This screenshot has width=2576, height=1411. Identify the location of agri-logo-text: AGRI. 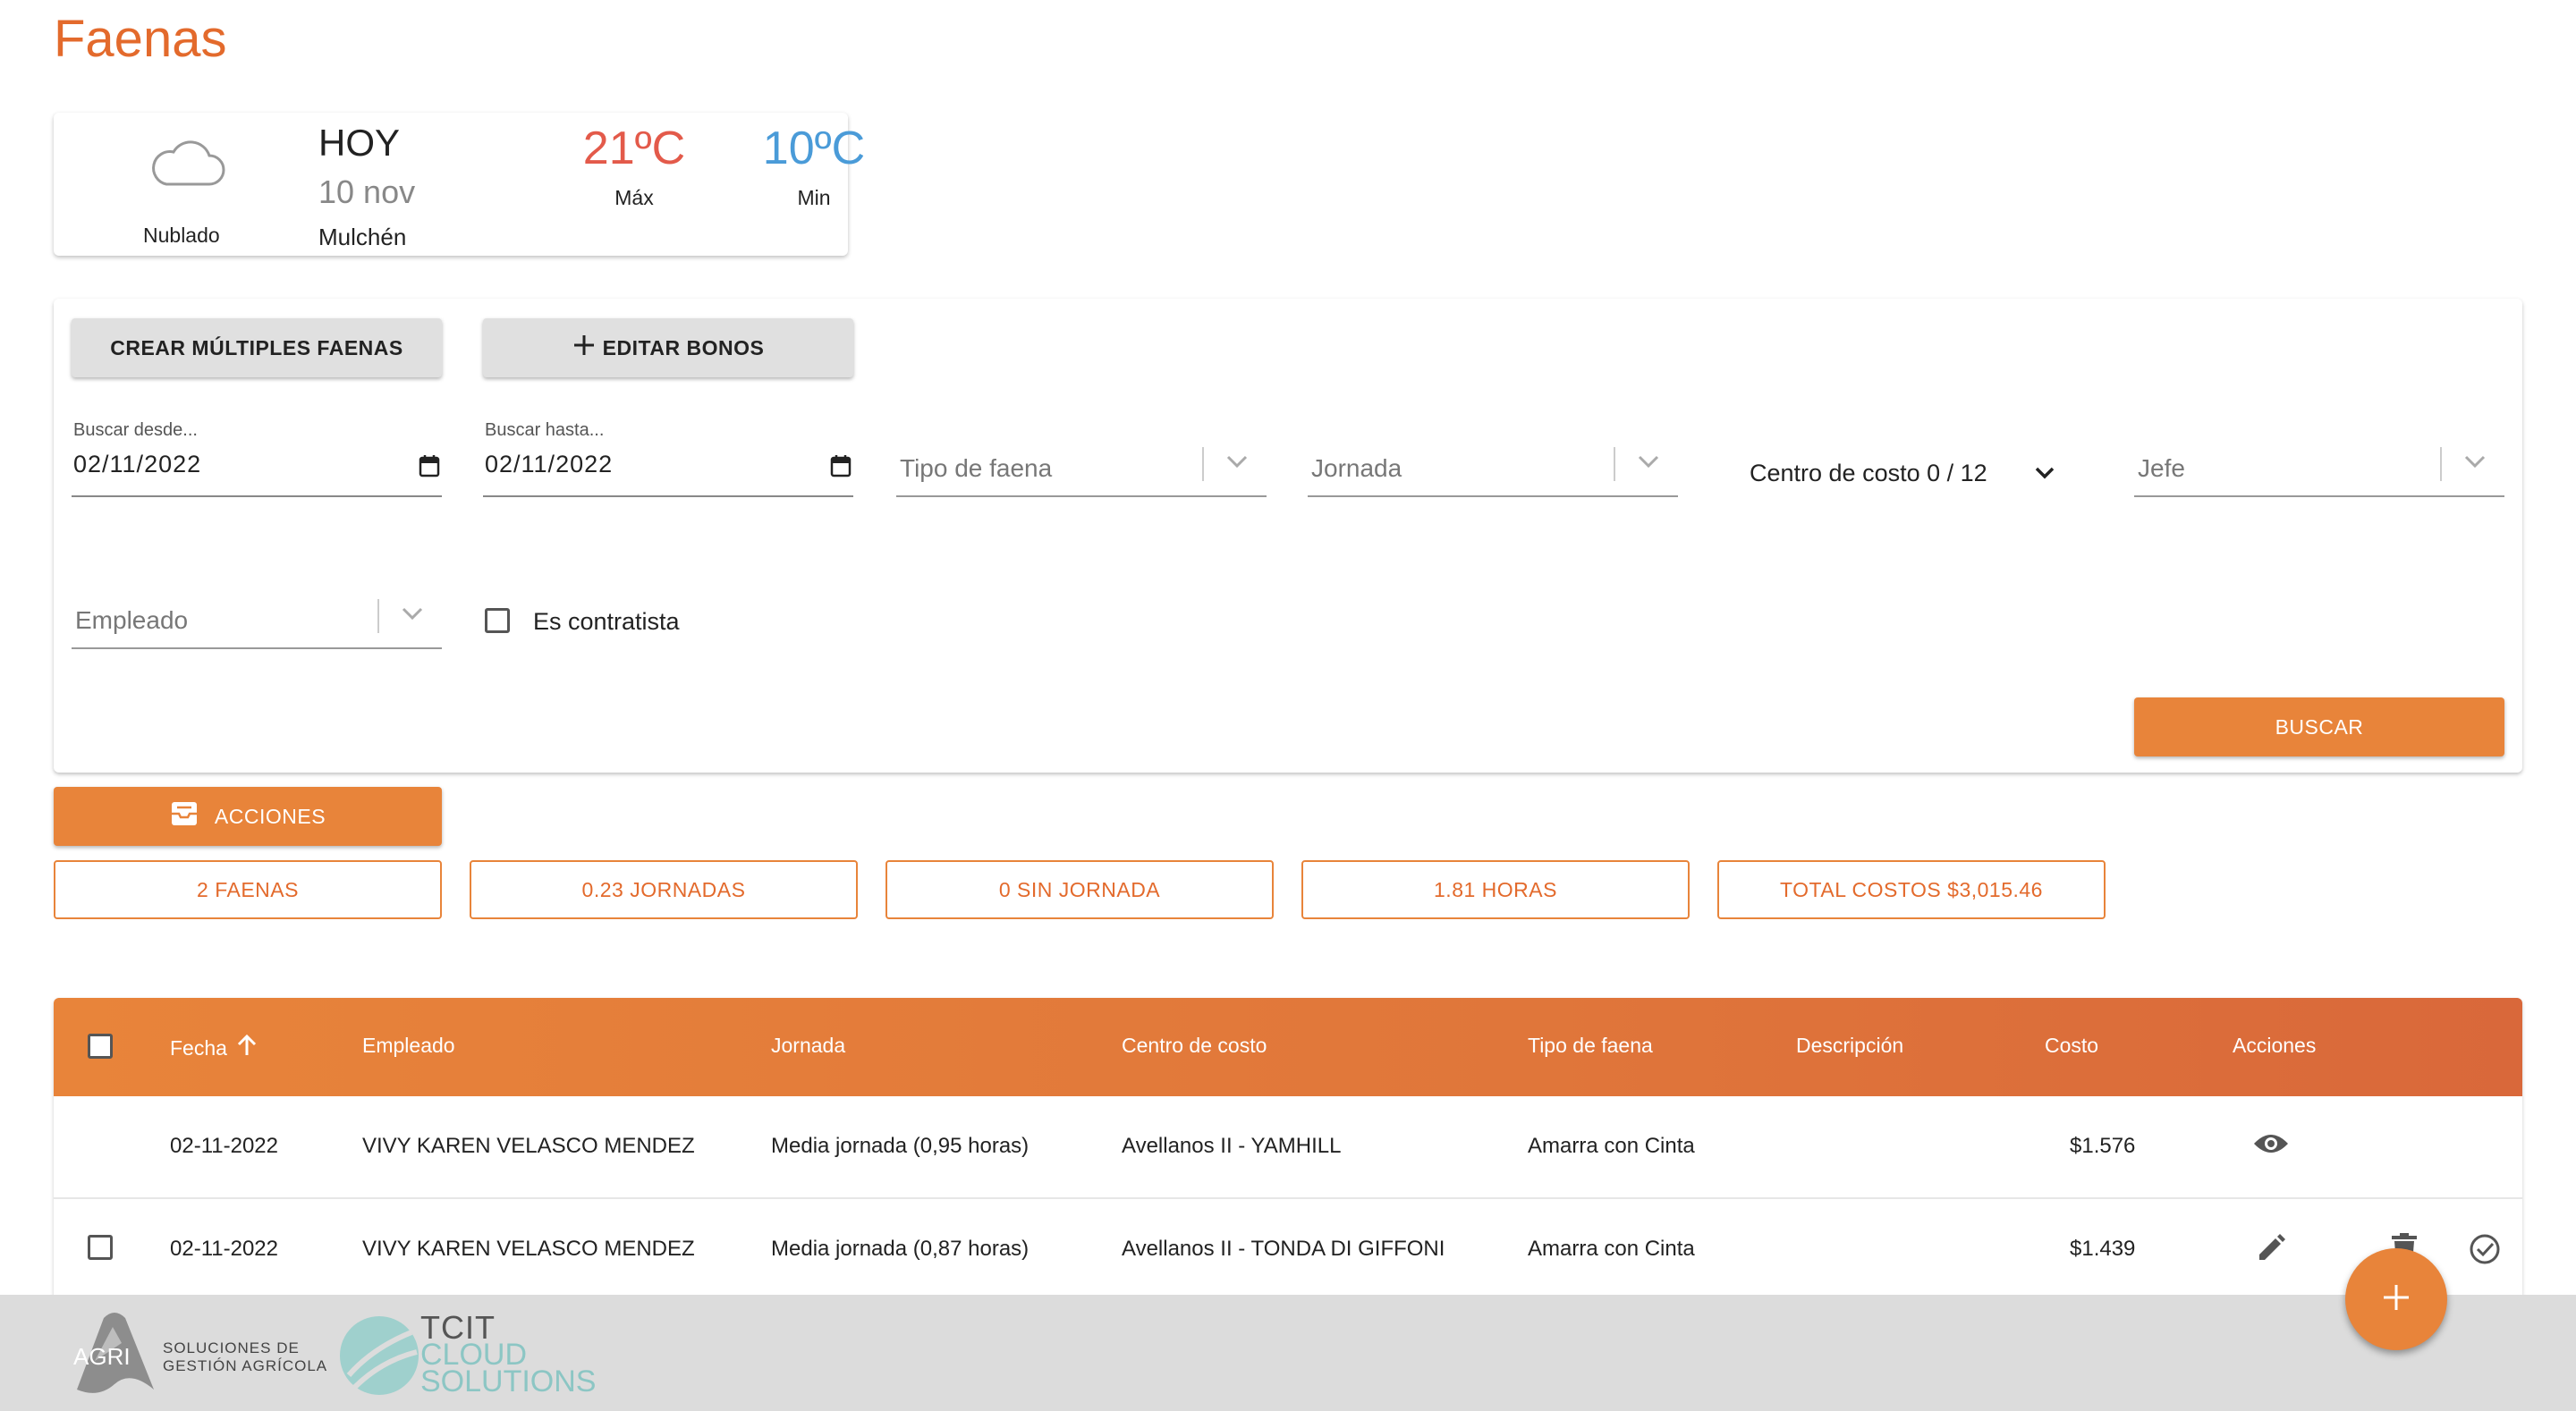
(102, 1356).